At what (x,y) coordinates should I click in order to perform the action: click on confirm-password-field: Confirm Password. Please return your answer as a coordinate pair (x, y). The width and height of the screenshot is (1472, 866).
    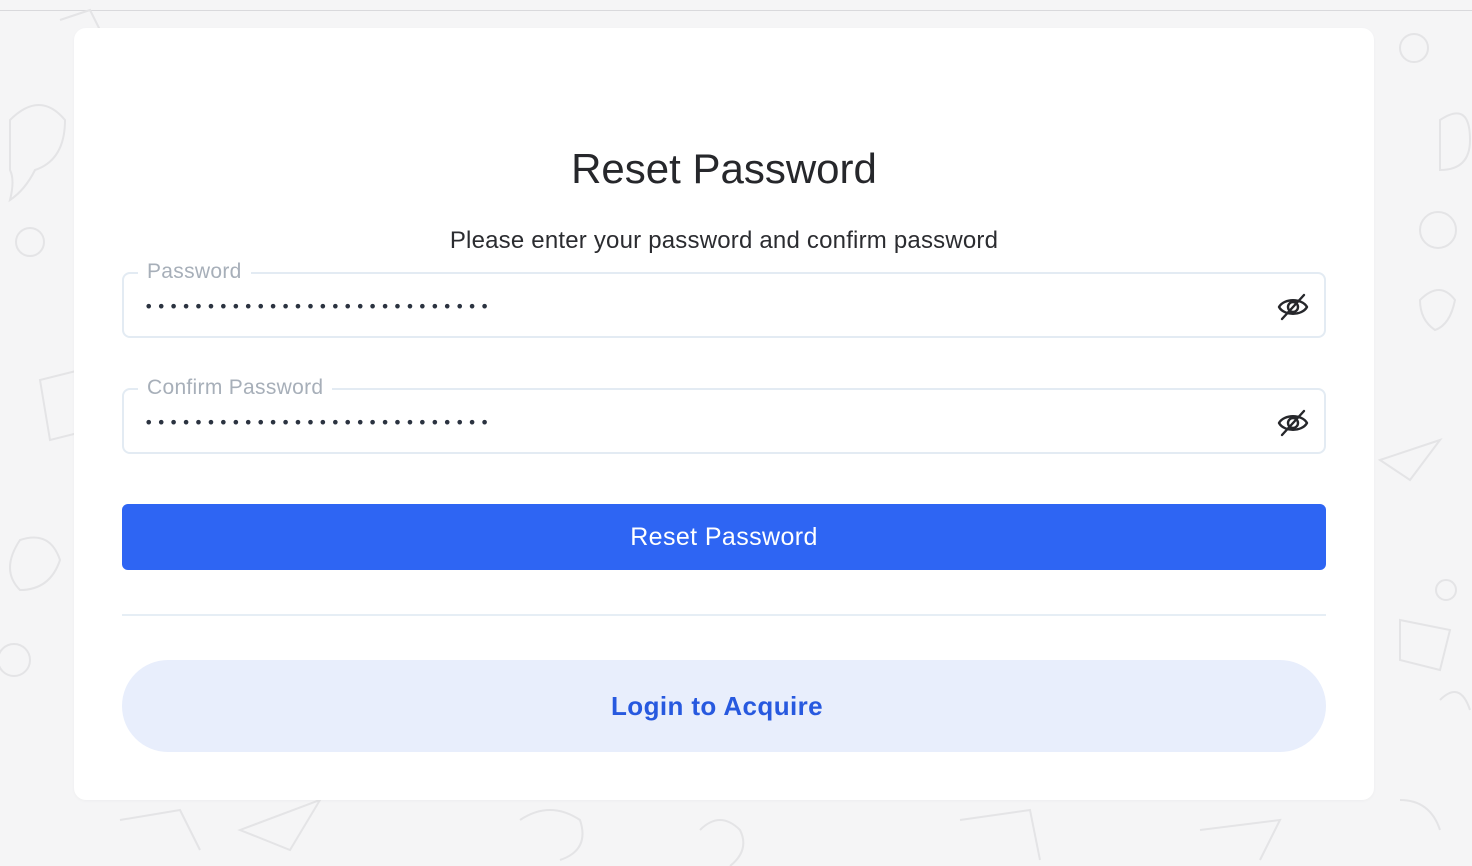
    Looking at the image, I should click on (724, 414).